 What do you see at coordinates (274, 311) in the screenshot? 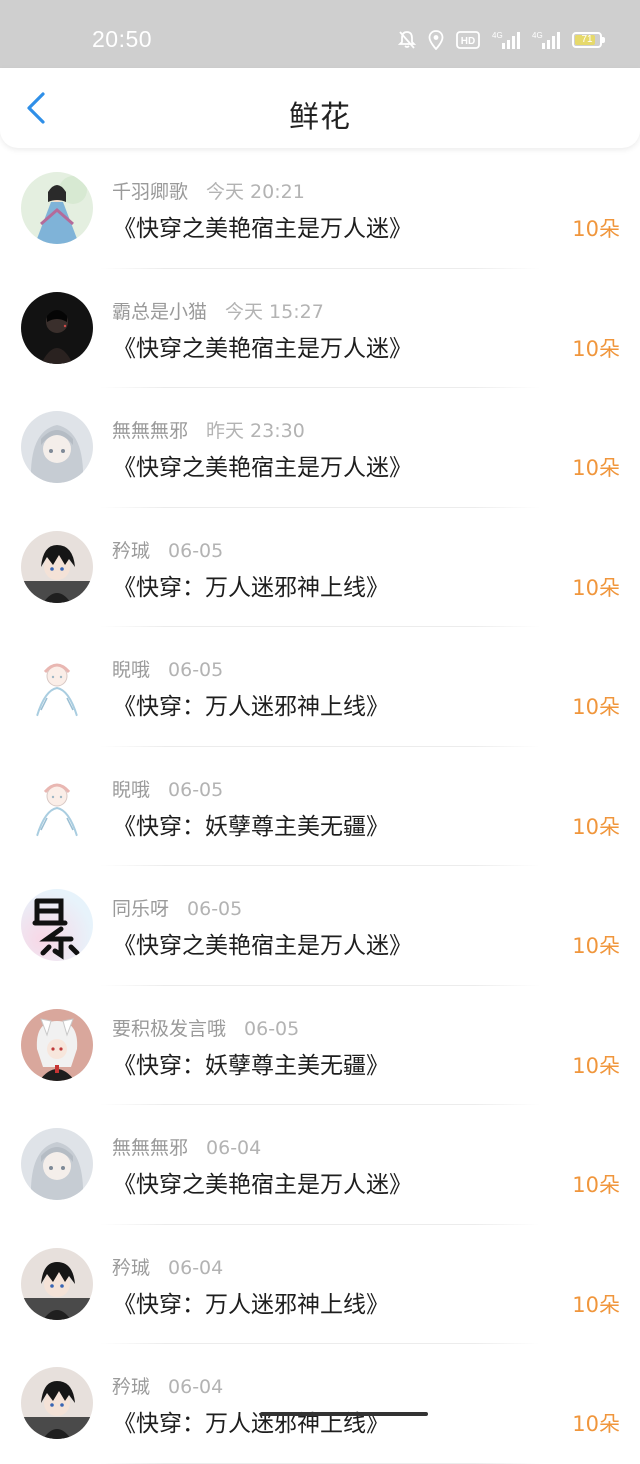
I see `item-time: 今天 15:27` at bounding box center [274, 311].